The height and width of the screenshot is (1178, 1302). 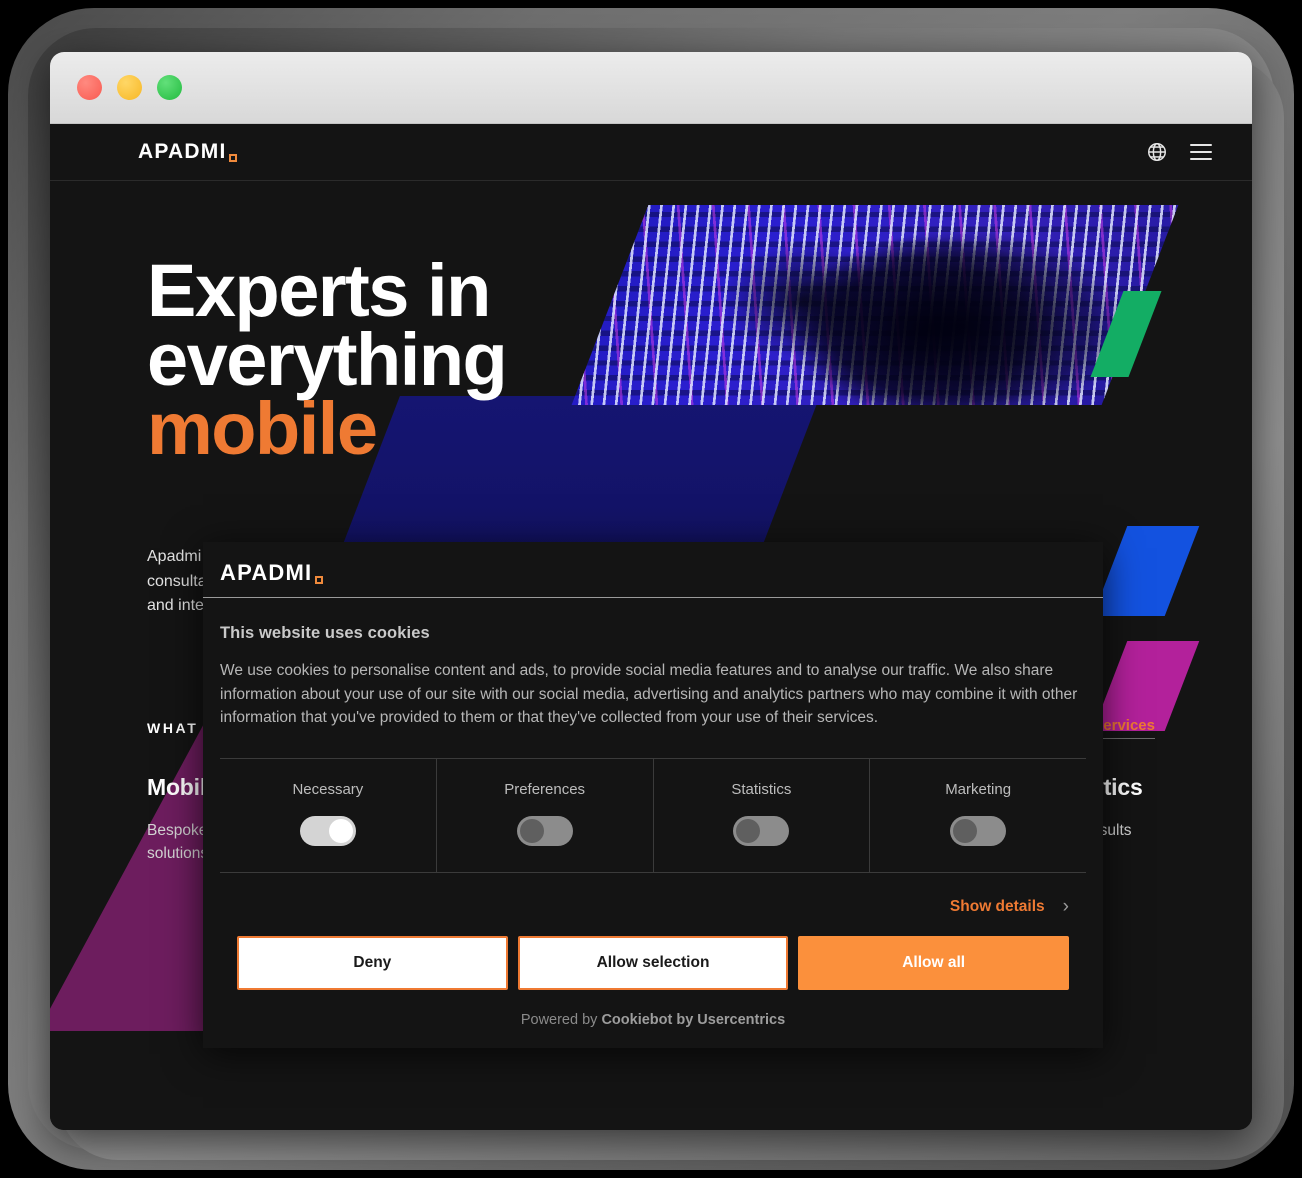 I want to click on cookie-category-marketing: Marketing, so click(x=978, y=815).